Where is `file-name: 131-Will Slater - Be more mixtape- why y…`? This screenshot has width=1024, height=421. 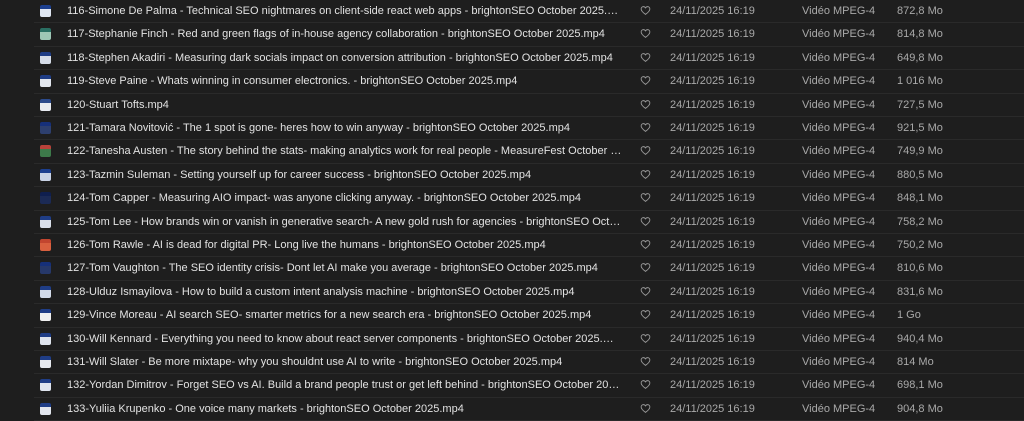
file-name: 131-Will Slater - Be more mixtape- why y… is located at coordinates (315, 362).